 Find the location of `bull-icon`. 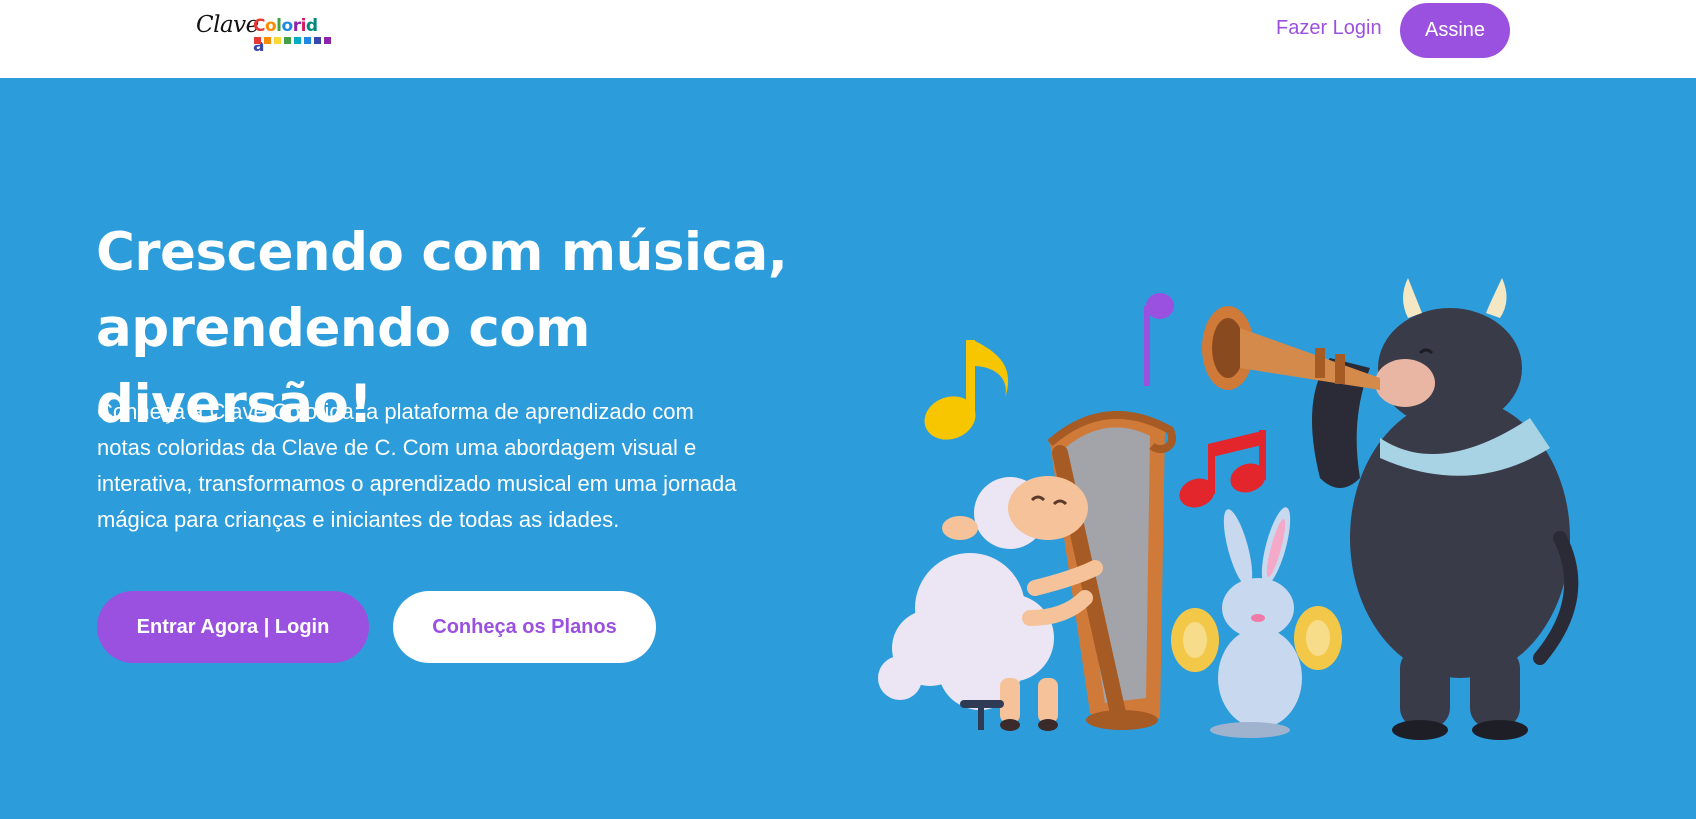

bull-icon is located at coordinates (1445, 509).